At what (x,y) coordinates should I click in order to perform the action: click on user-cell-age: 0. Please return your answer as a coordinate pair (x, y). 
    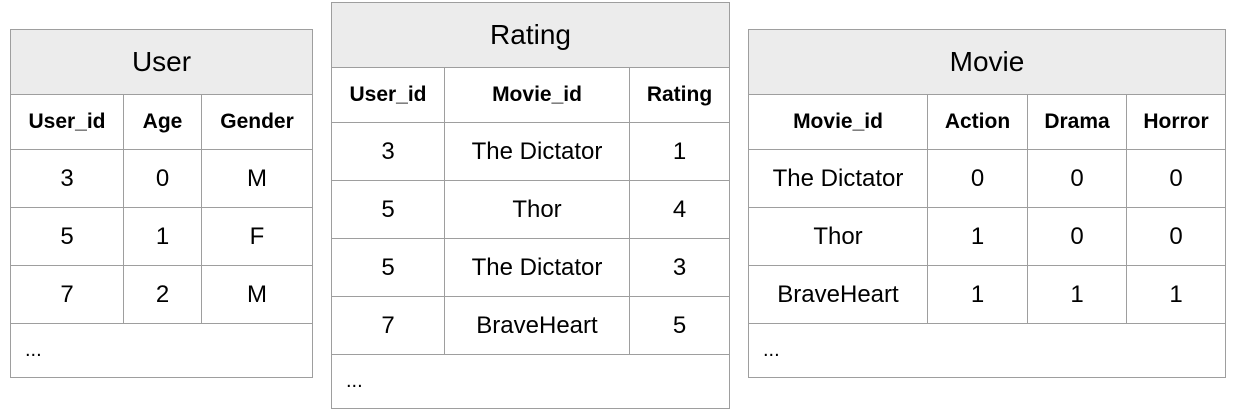
    Looking at the image, I should click on (163, 178).